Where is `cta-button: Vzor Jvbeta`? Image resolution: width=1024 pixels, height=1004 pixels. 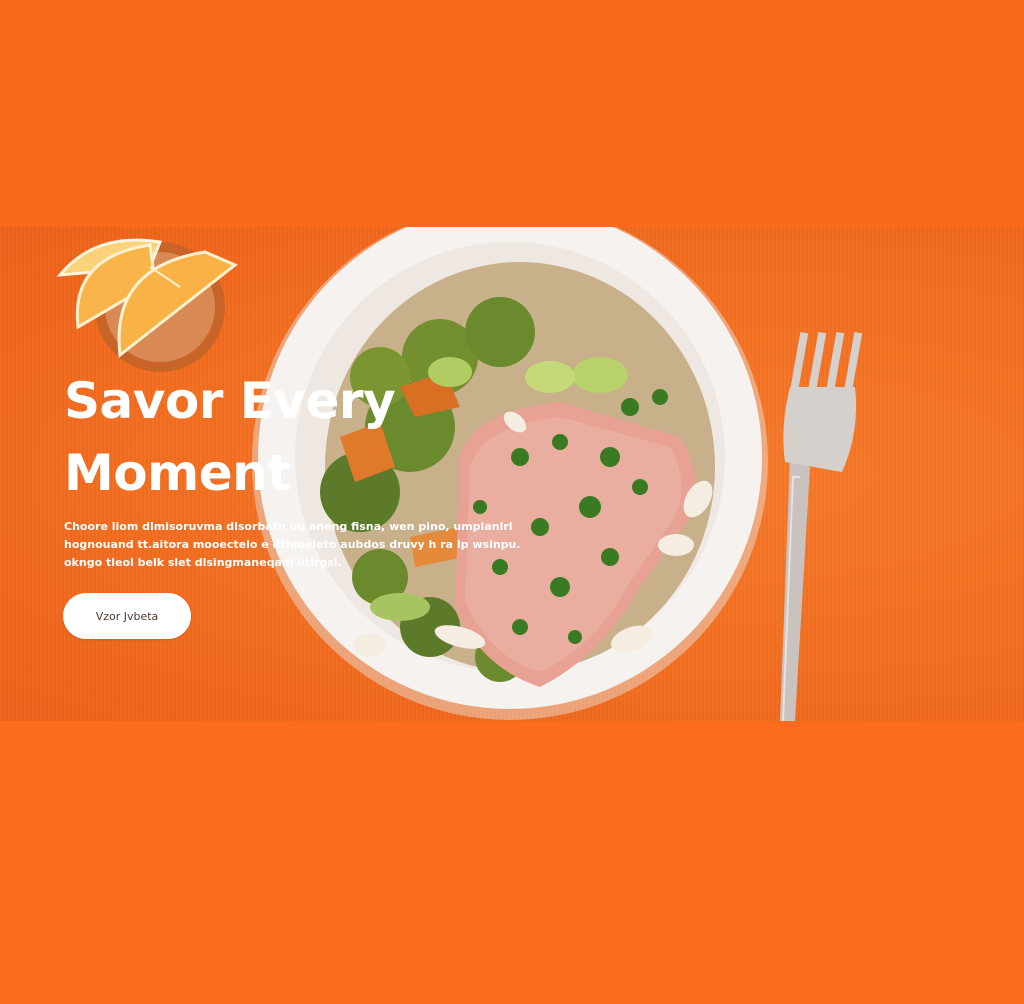
cta-button: Vzor Jvbeta is located at coordinates (127, 616).